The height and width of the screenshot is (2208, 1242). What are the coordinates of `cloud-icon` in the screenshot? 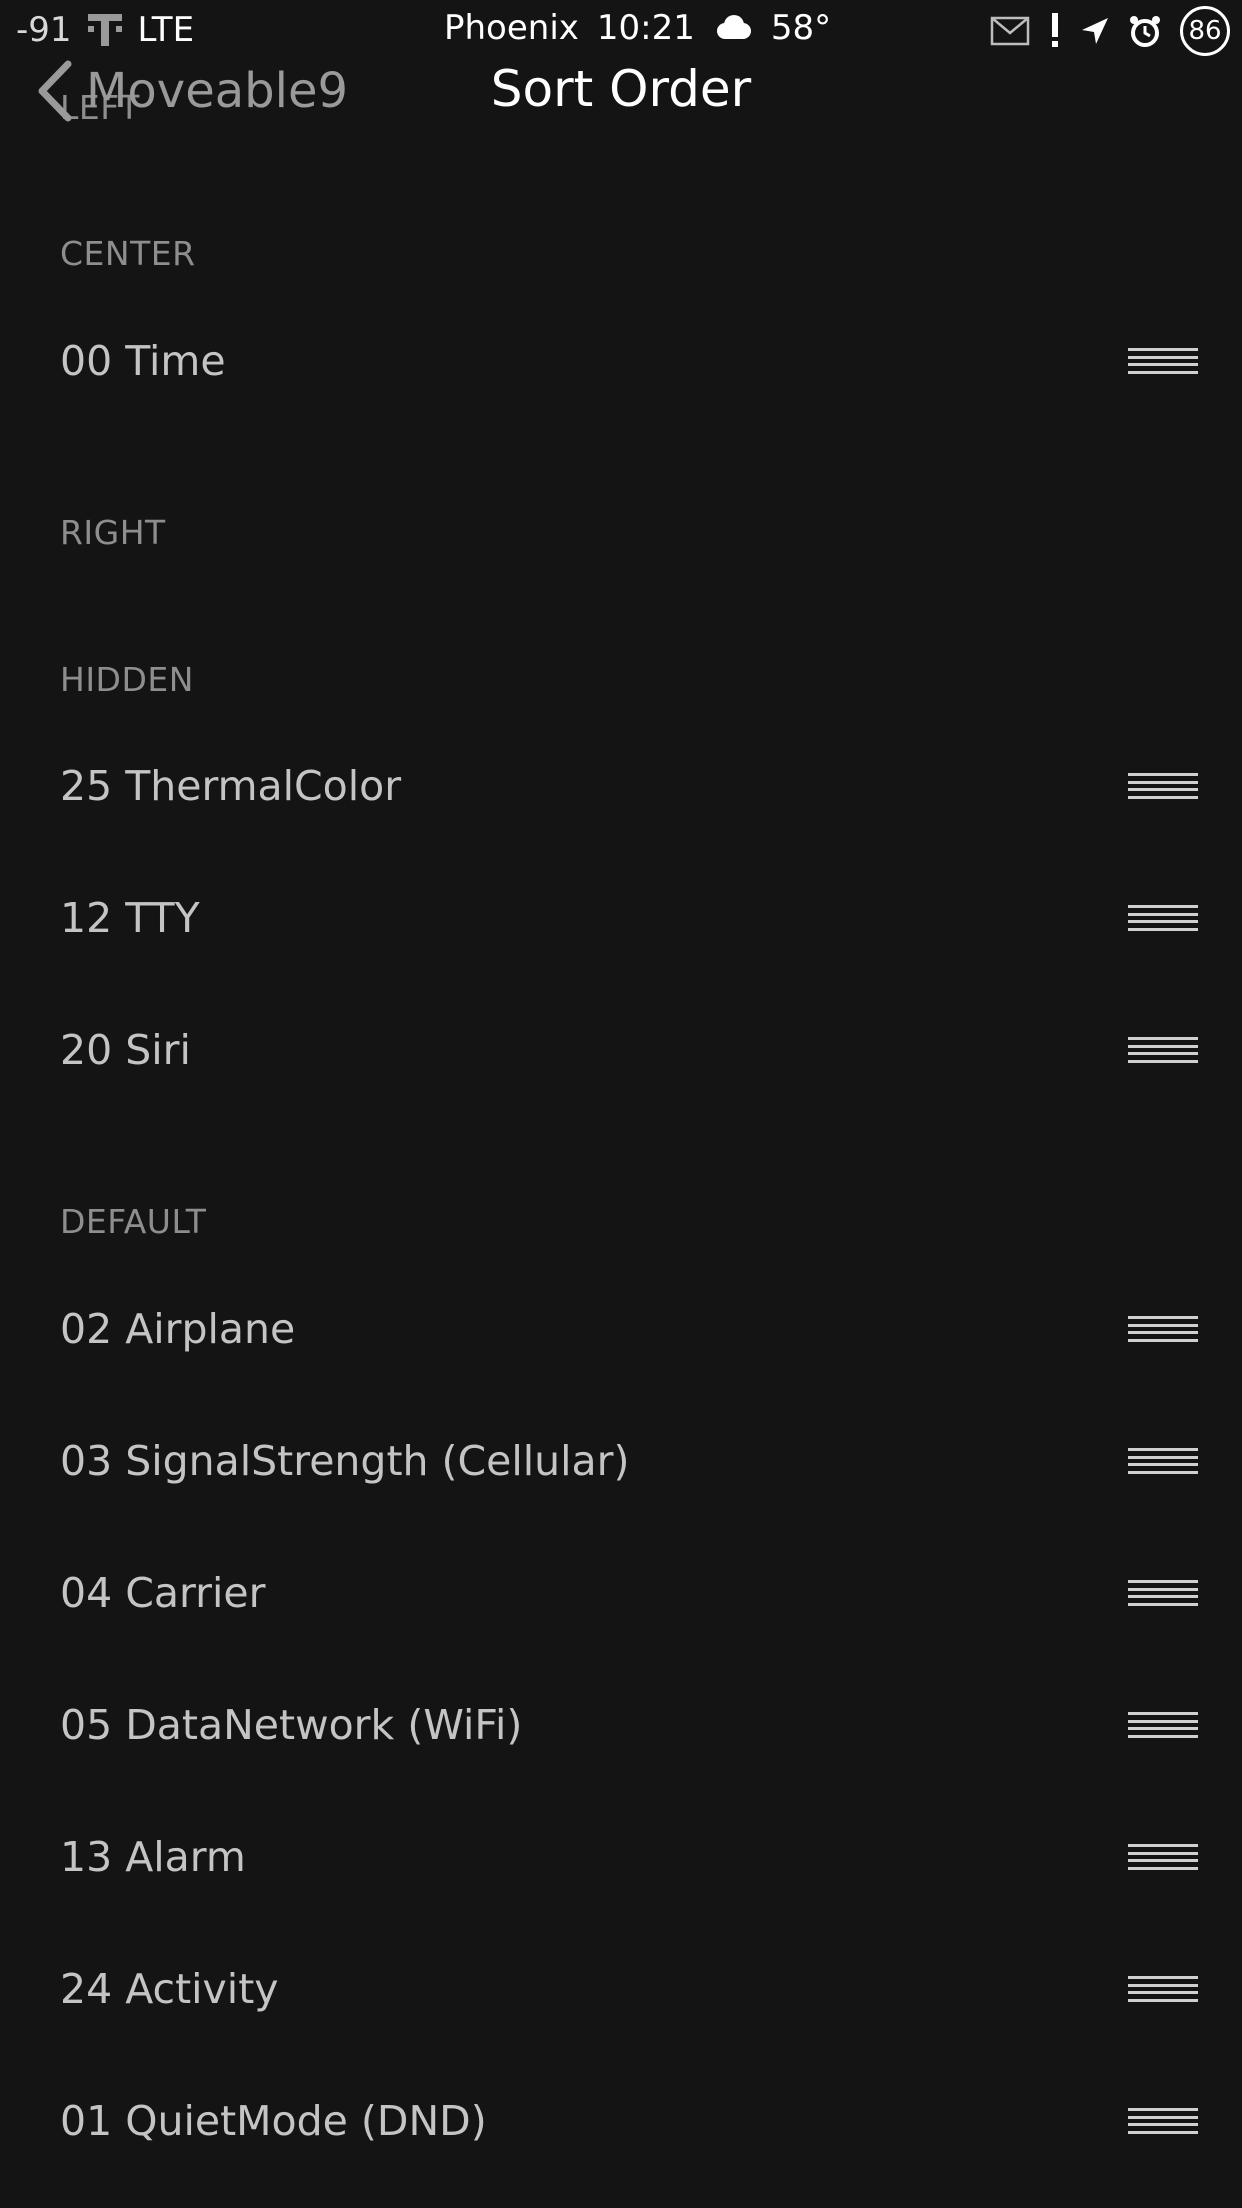 It's located at (733, 27).